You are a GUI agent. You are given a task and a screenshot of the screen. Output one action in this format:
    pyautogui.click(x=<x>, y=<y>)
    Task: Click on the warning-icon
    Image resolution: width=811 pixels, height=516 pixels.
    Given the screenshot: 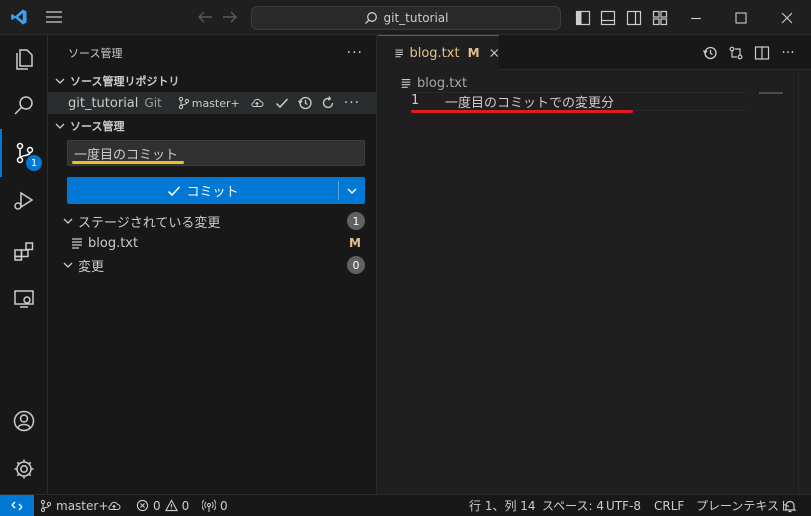 What is the action you would take?
    pyautogui.click(x=171, y=505)
    